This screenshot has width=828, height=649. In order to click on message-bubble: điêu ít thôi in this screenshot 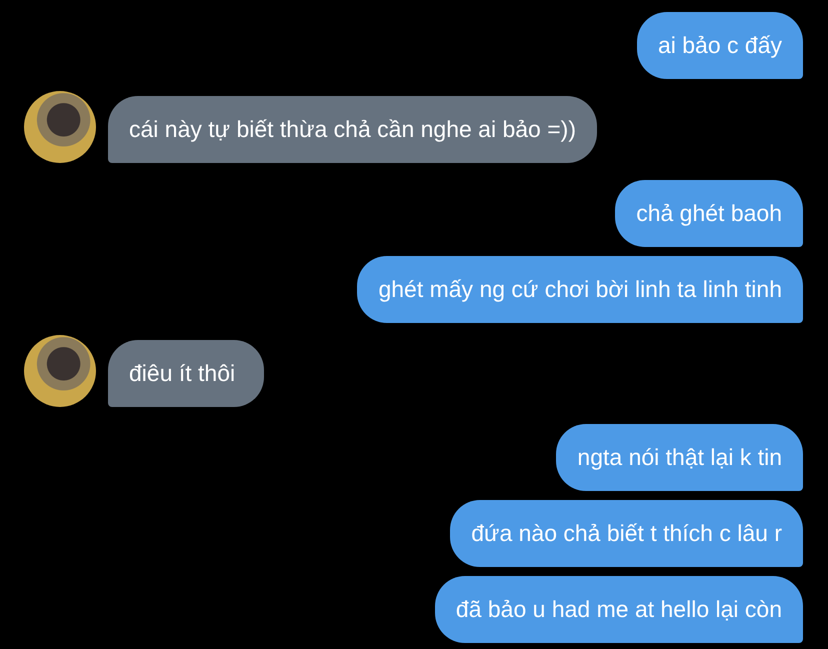, I will do `click(186, 373)`.